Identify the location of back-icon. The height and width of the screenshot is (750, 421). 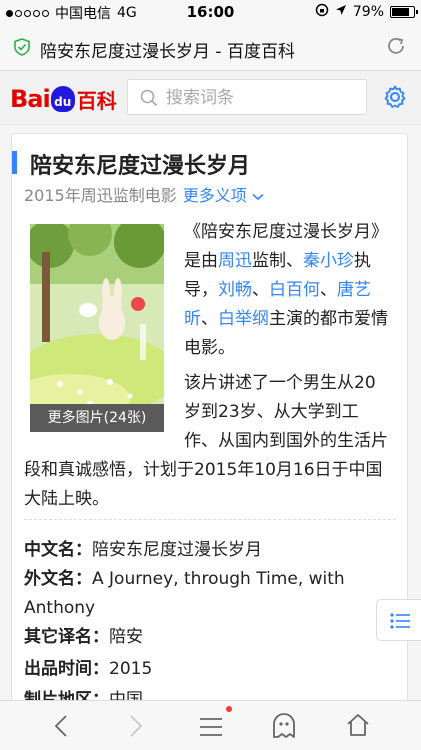
(61, 728).